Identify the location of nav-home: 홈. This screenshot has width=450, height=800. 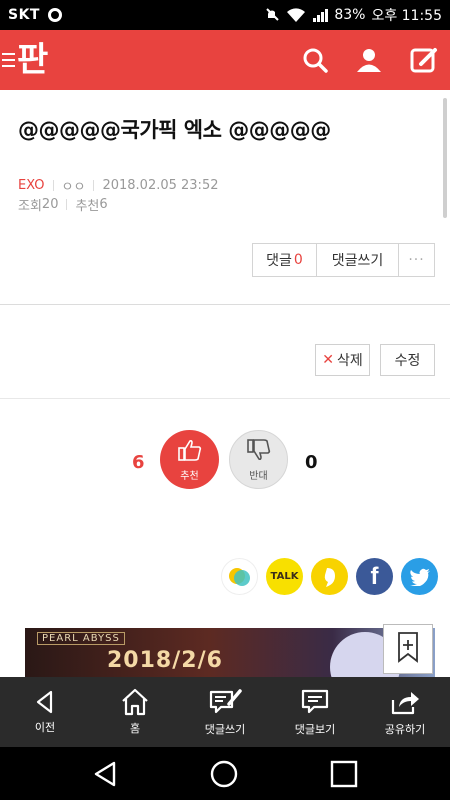
(135, 712).